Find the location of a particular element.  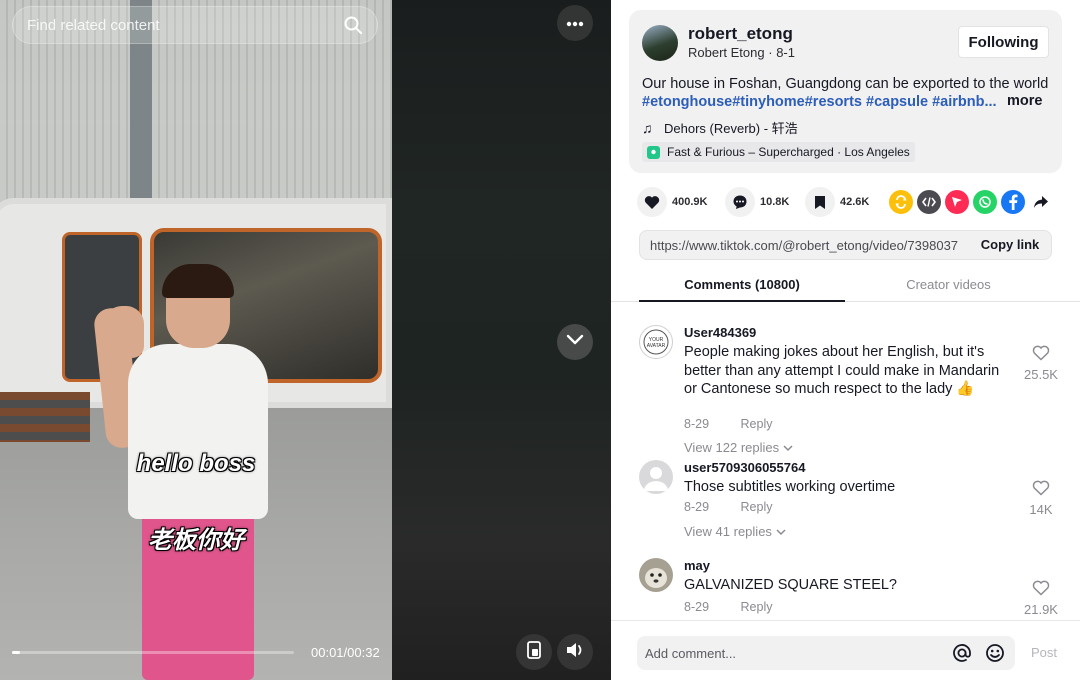

commenter-avatar: YOUR AVATAR is located at coordinates (656, 342).